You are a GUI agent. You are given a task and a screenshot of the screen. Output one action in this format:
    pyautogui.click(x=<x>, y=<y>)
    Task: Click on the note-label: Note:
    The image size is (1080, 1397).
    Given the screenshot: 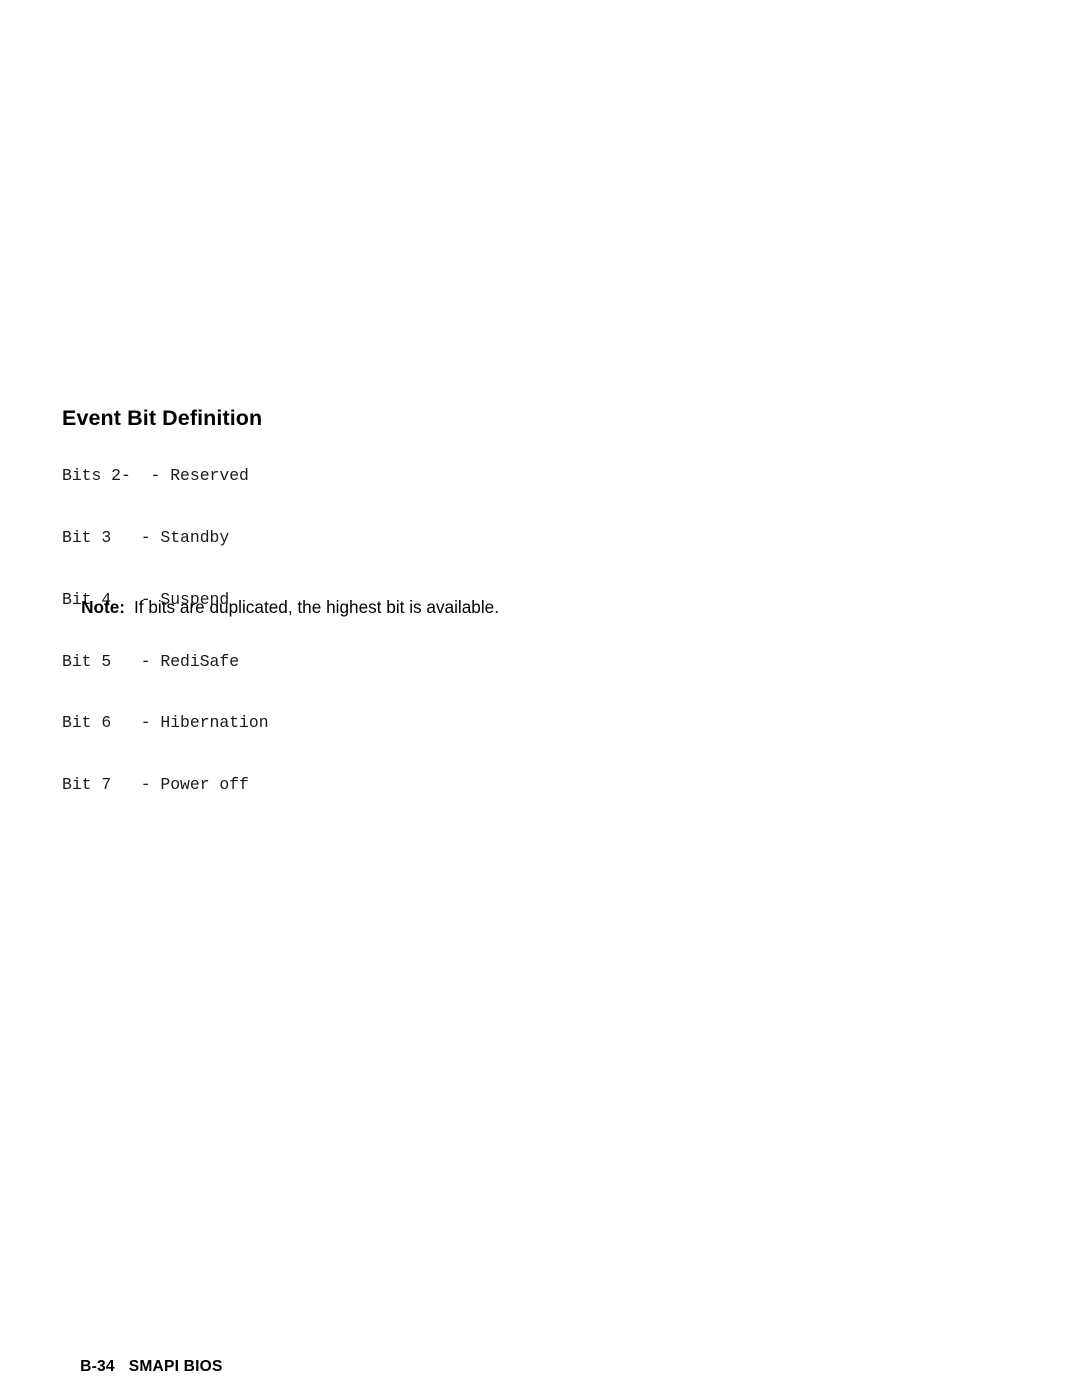 What is the action you would take?
    pyautogui.click(x=103, y=607)
    